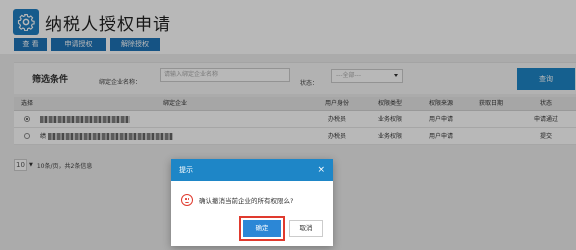  What do you see at coordinates (252, 170) in the screenshot?
I see `dialog-header: 提示 ×` at bounding box center [252, 170].